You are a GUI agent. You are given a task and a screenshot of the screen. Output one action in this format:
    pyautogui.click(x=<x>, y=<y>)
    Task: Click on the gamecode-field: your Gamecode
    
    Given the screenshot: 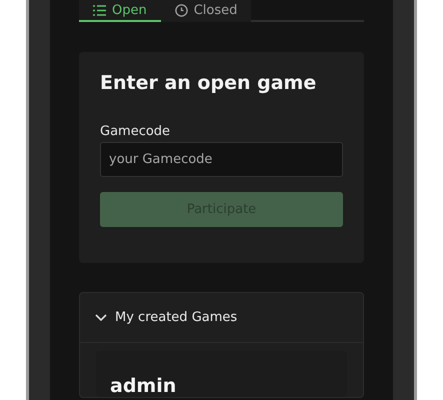 What is the action you would take?
    pyautogui.click(x=221, y=159)
    